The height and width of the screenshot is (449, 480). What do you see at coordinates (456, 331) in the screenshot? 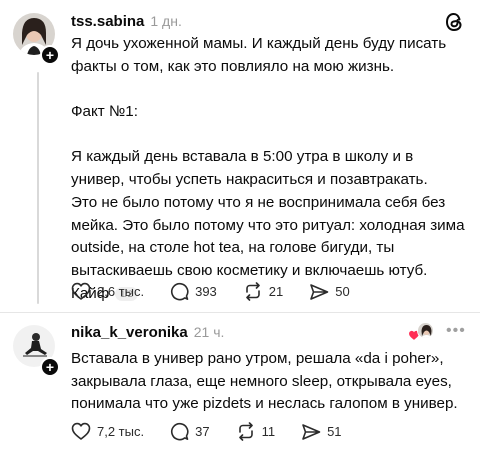
I see `more-options-button: •••` at bounding box center [456, 331].